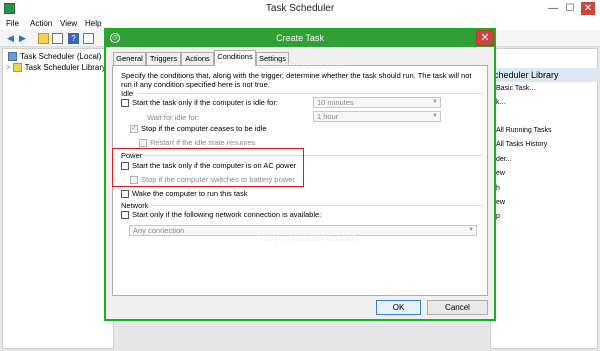 The height and width of the screenshot is (351, 600). I want to click on tab-triggers: Triggers, so click(163, 58).